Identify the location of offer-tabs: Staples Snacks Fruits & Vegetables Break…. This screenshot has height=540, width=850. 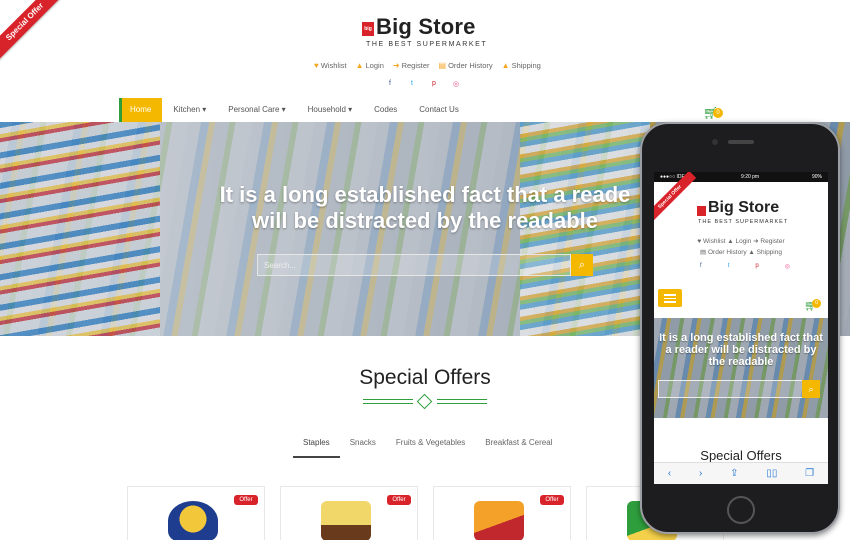
(428, 446).